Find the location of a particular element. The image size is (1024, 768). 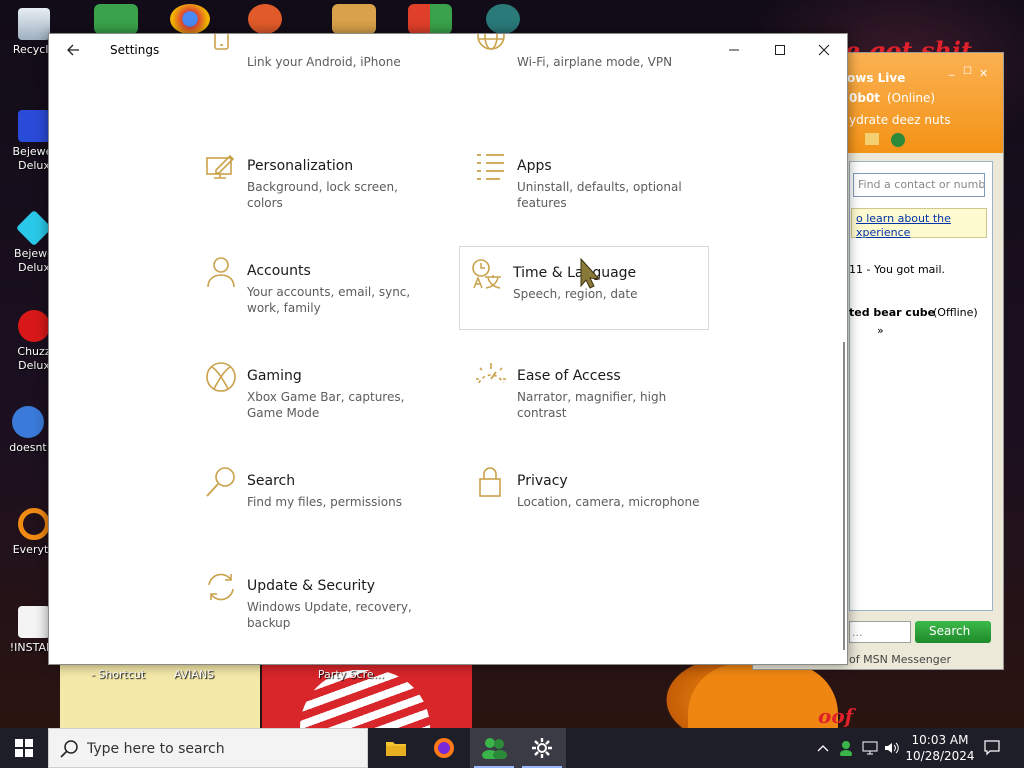

msn-close-icon: ✕ is located at coordinates (983, 73).